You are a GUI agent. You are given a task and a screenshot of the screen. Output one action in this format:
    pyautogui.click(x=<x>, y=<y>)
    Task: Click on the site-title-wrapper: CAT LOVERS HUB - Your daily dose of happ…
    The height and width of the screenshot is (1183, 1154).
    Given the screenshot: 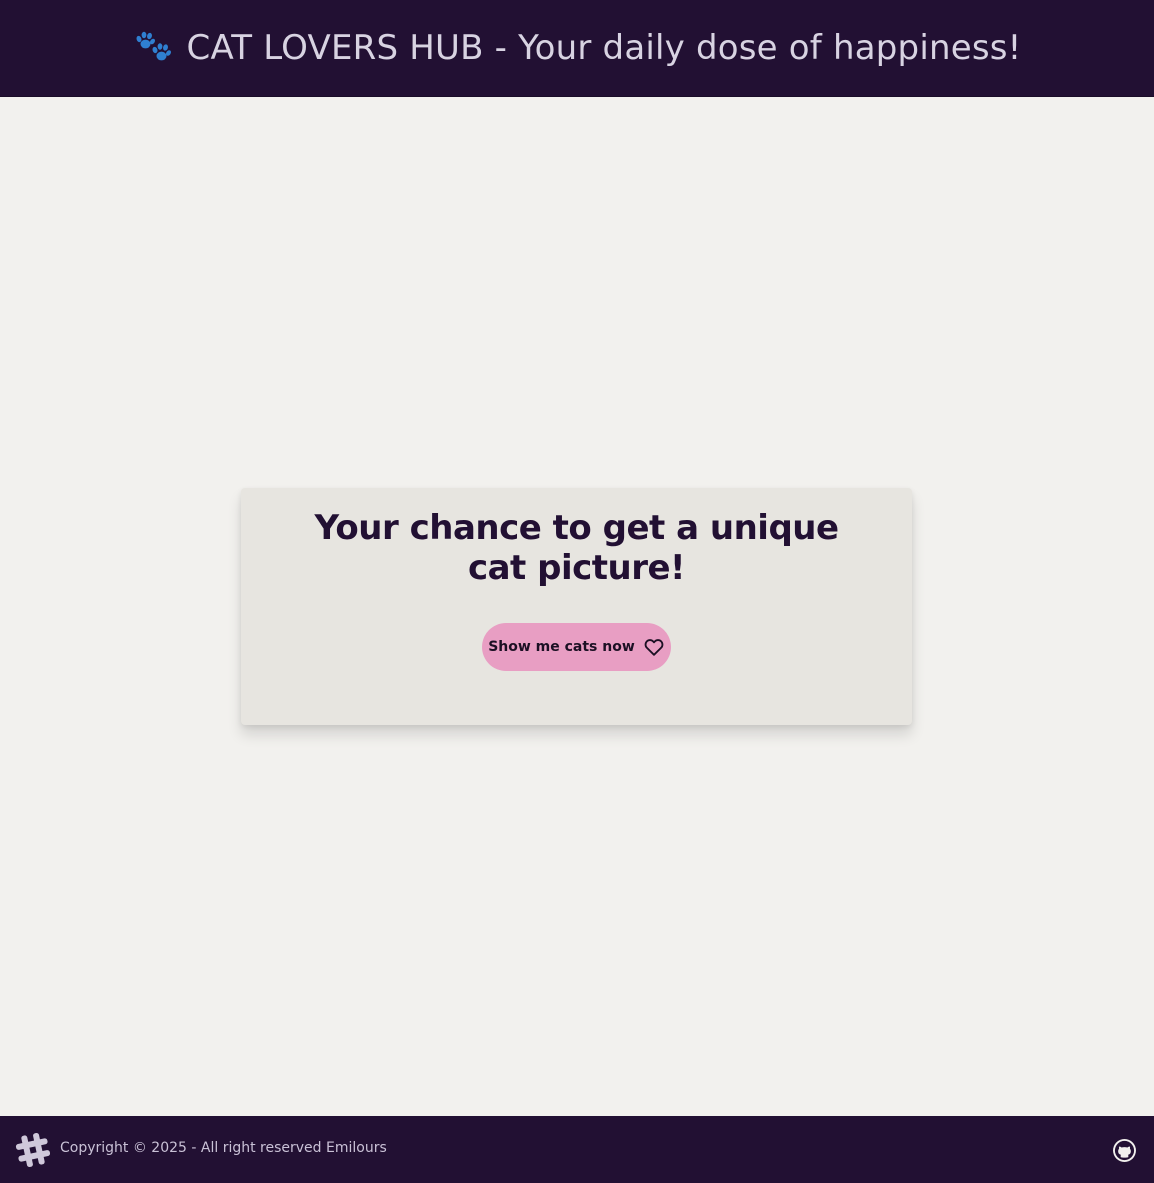 What is the action you would take?
    pyautogui.click(x=577, y=48)
    